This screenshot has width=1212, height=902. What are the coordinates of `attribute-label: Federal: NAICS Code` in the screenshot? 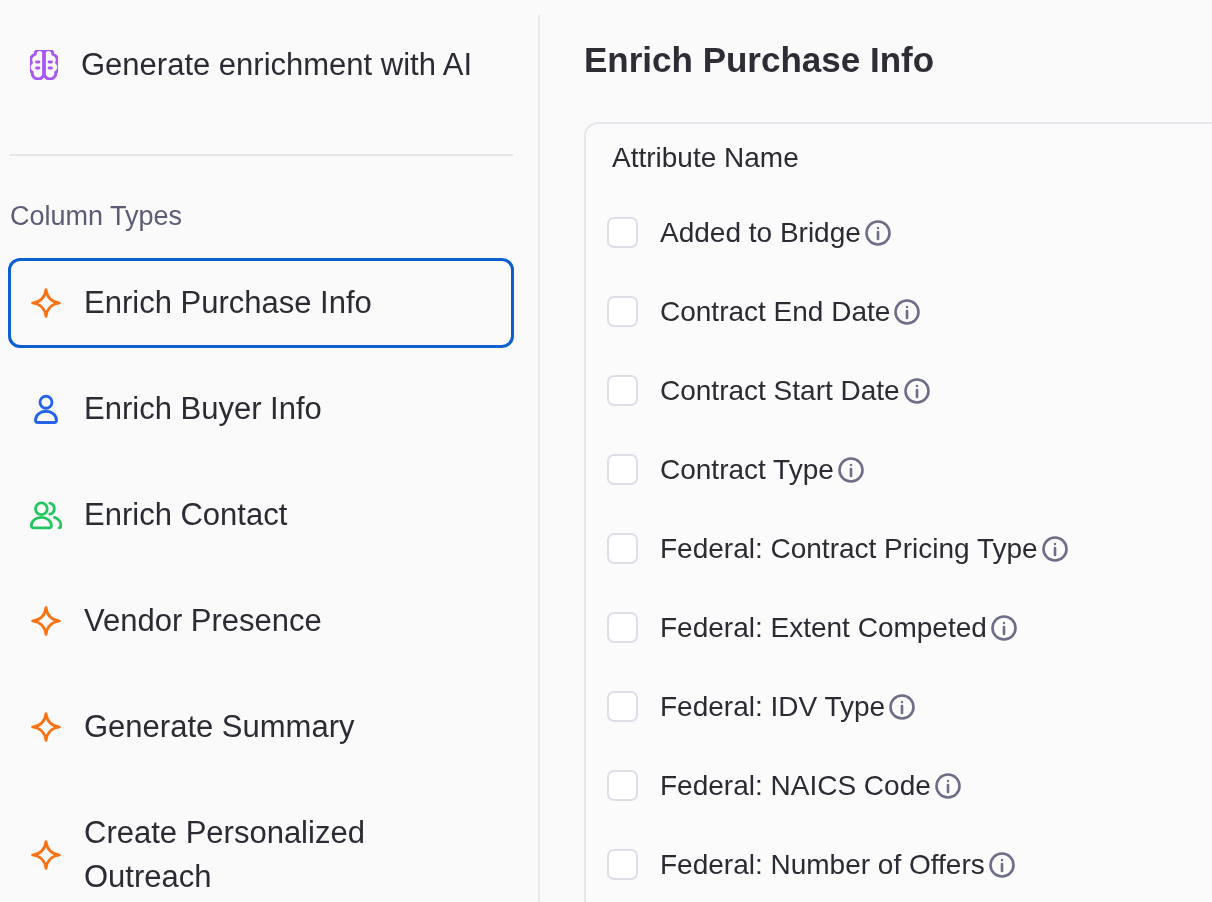 It's located at (795, 785).